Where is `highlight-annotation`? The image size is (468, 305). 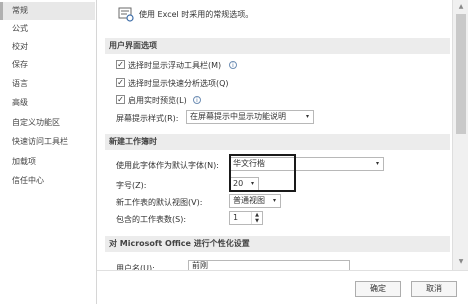 highlight-annotation is located at coordinates (262, 173).